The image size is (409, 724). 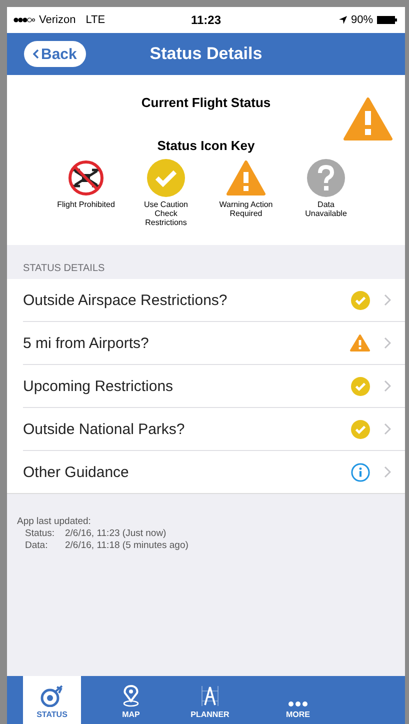 What do you see at coordinates (387, 20) in the screenshot?
I see `battery-icon` at bounding box center [387, 20].